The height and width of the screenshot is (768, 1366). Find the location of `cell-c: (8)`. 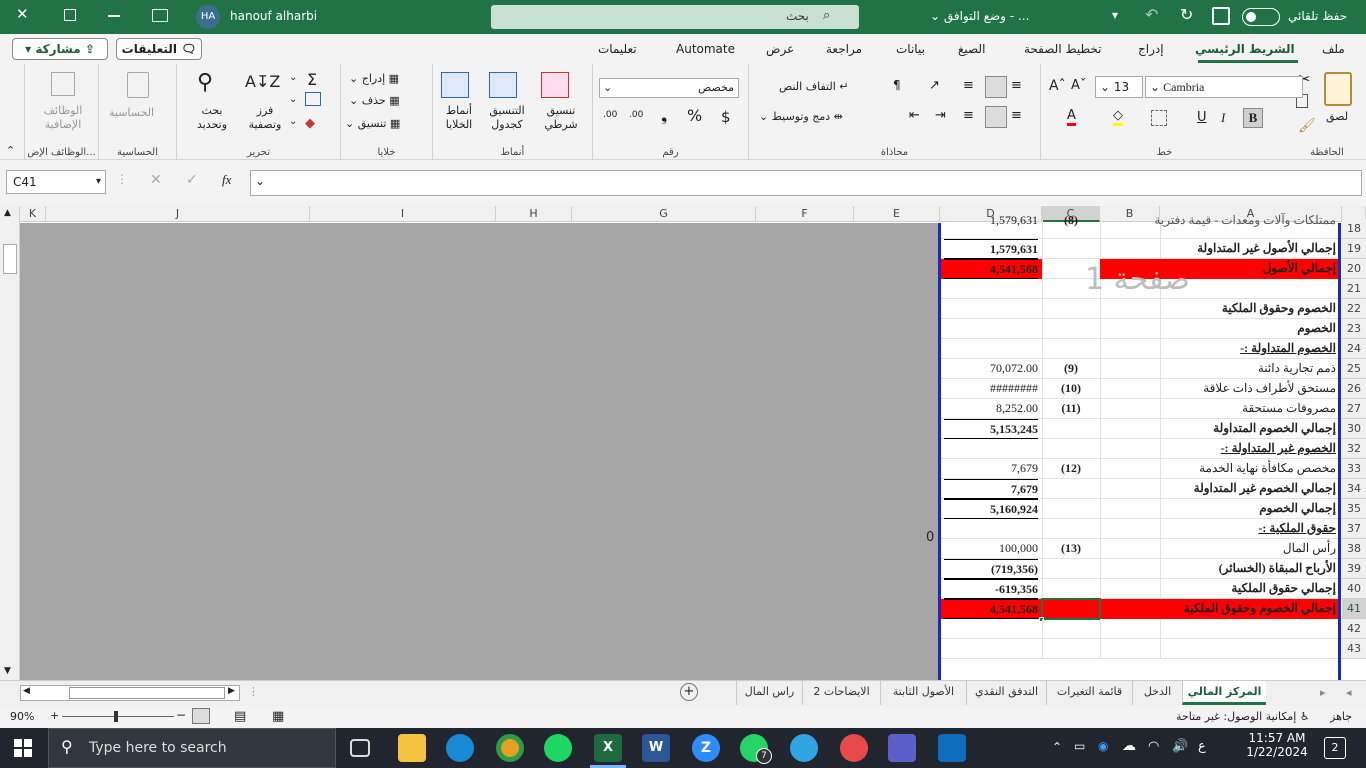

cell-c: (8) is located at coordinates (1071, 221).